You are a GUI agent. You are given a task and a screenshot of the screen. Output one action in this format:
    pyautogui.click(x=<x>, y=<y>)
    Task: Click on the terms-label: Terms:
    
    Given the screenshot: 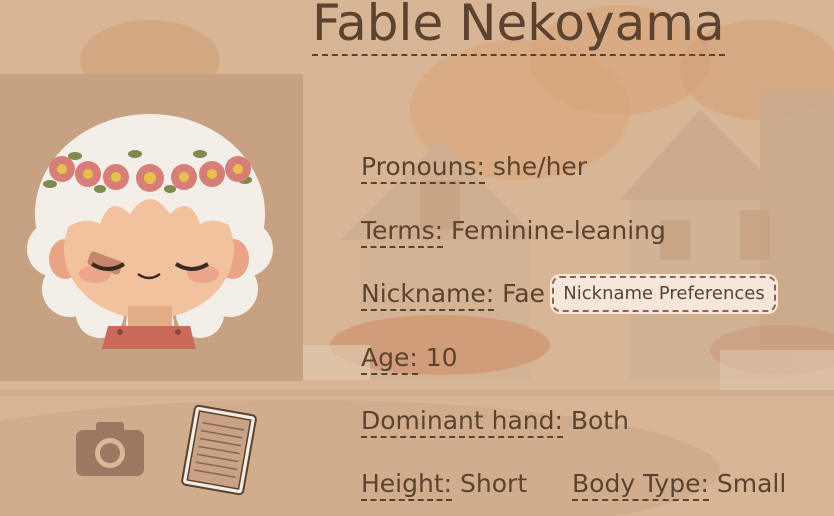 What is the action you would take?
    pyautogui.click(x=402, y=232)
    